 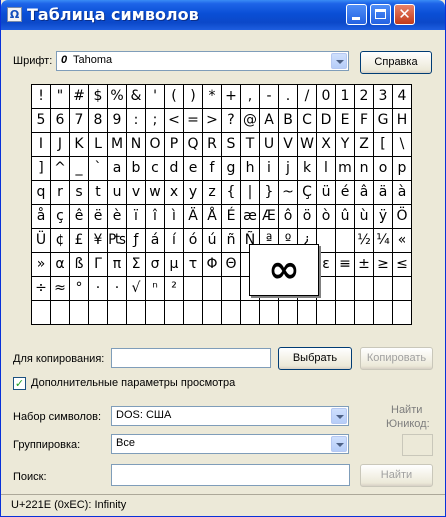 What do you see at coordinates (117, 145) in the screenshot?
I see `character-cell: M` at bounding box center [117, 145].